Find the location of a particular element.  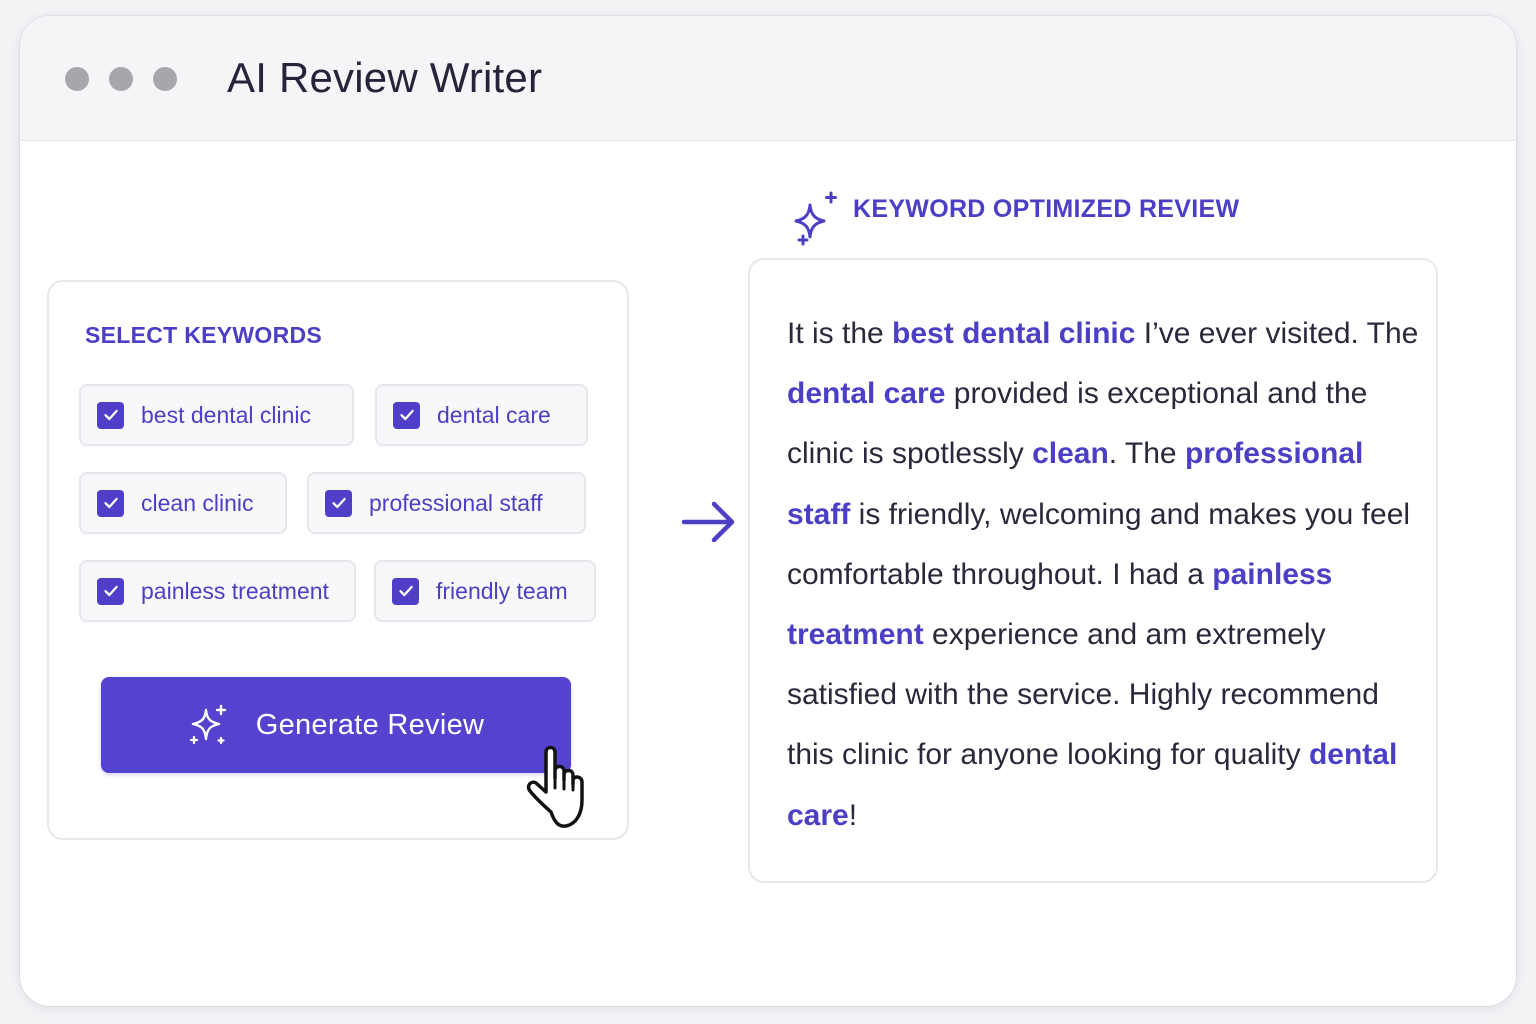

keyword-label: dental care is located at coordinates (494, 414).